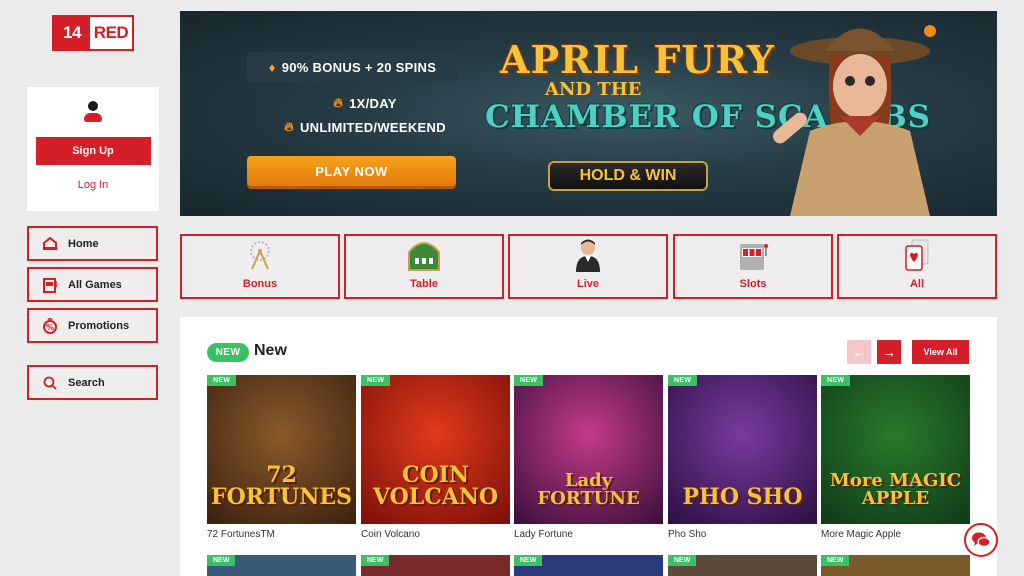  I want to click on category-slots: Slots, so click(753, 266).